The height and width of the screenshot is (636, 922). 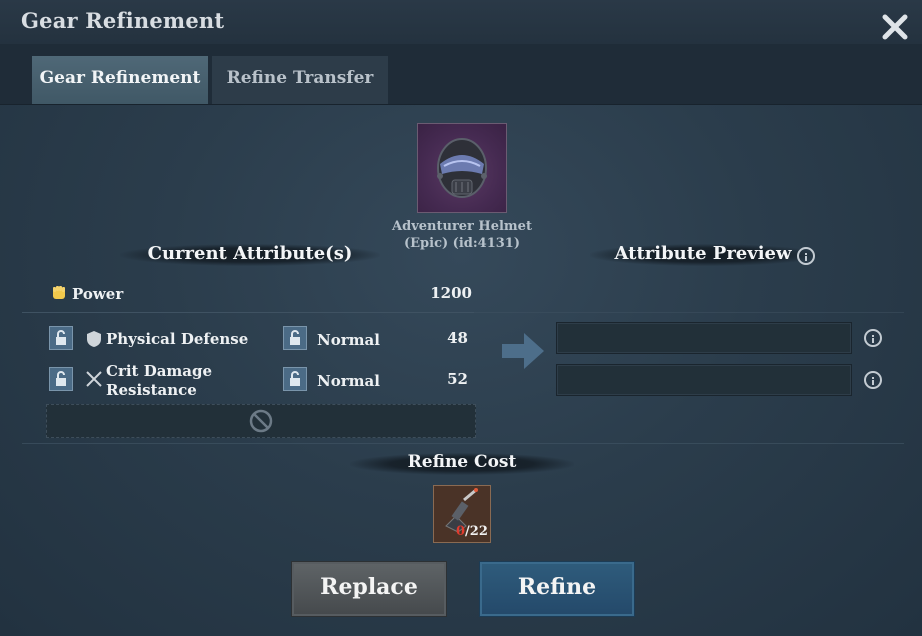 What do you see at coordinates (94, 379) in the screenshot?
I see `crossed-swords-icon` at bounding box center [94, 379].